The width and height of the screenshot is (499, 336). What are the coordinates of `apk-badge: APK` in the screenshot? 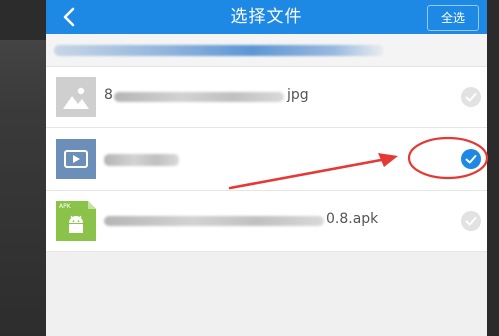 It's located at (65, 206).